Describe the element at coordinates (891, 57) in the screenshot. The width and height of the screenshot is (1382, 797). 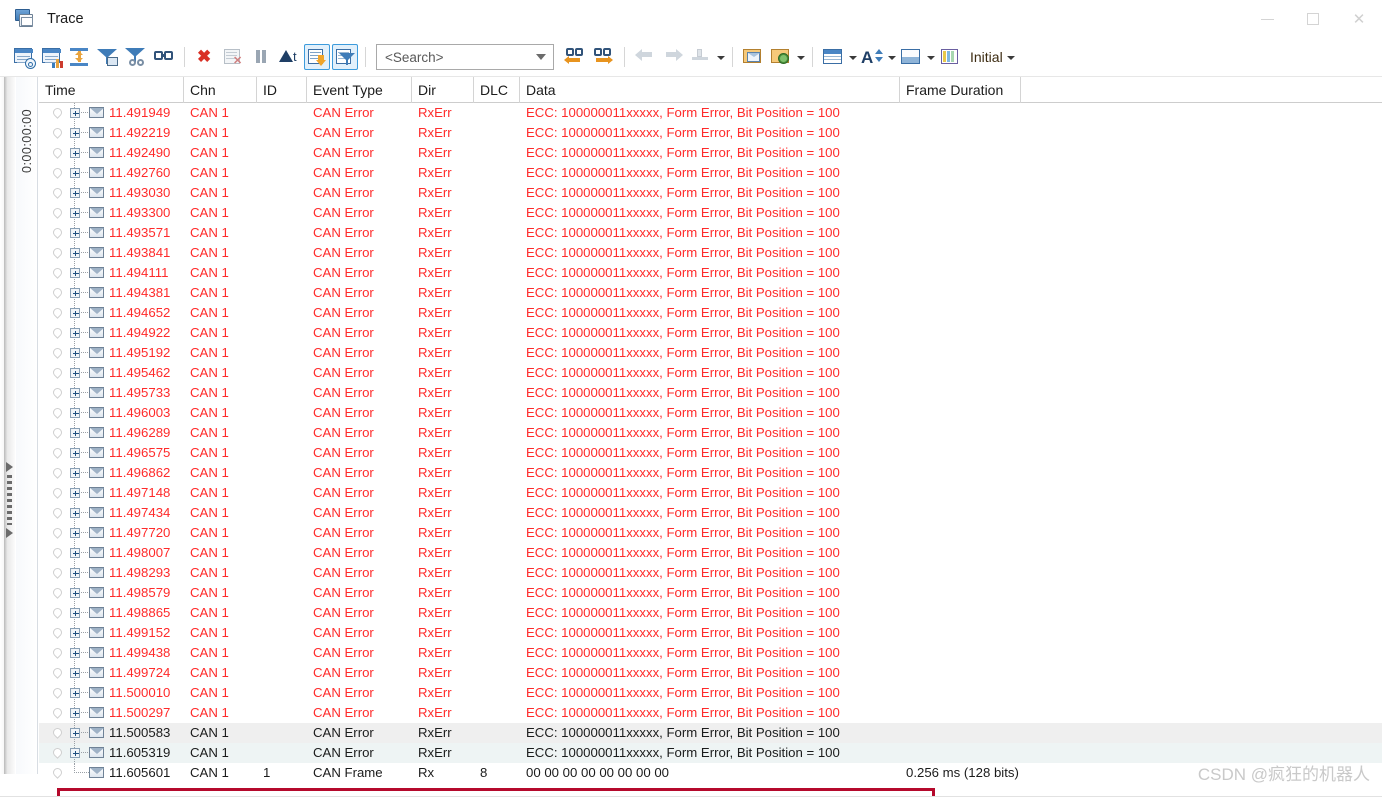
I see `font-size-dropdown-icon` at that location.